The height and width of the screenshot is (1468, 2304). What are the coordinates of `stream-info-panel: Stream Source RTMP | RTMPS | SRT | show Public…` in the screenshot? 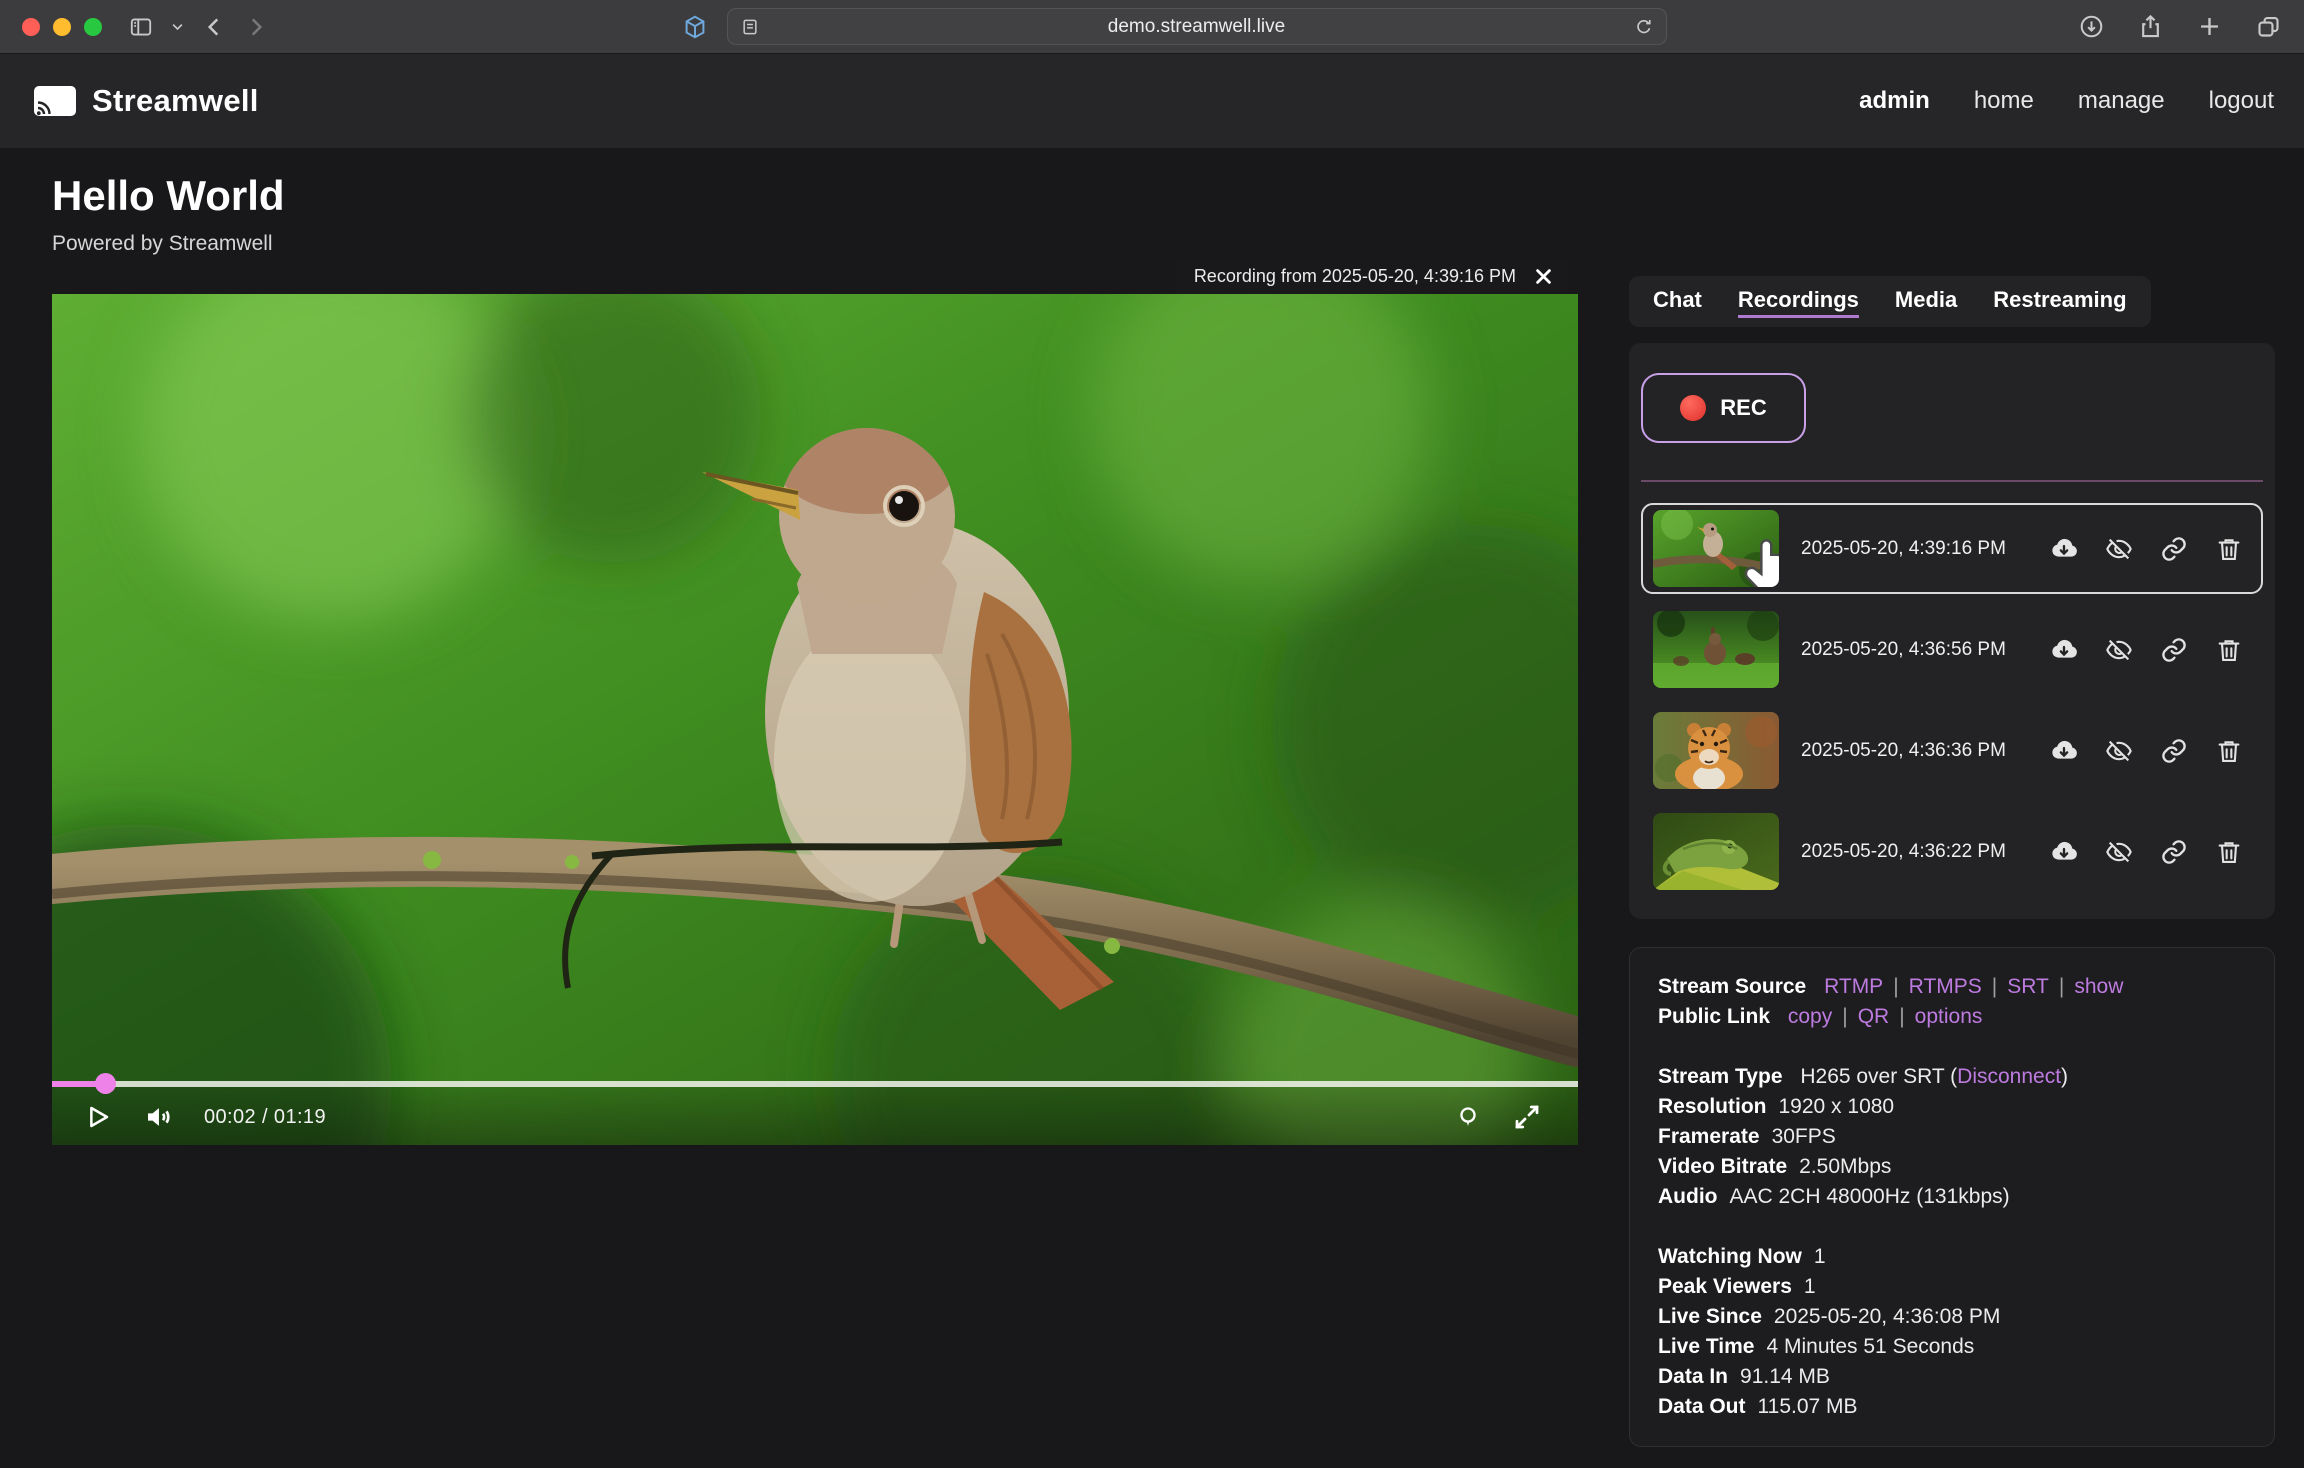 It's located at (1952, 1197).